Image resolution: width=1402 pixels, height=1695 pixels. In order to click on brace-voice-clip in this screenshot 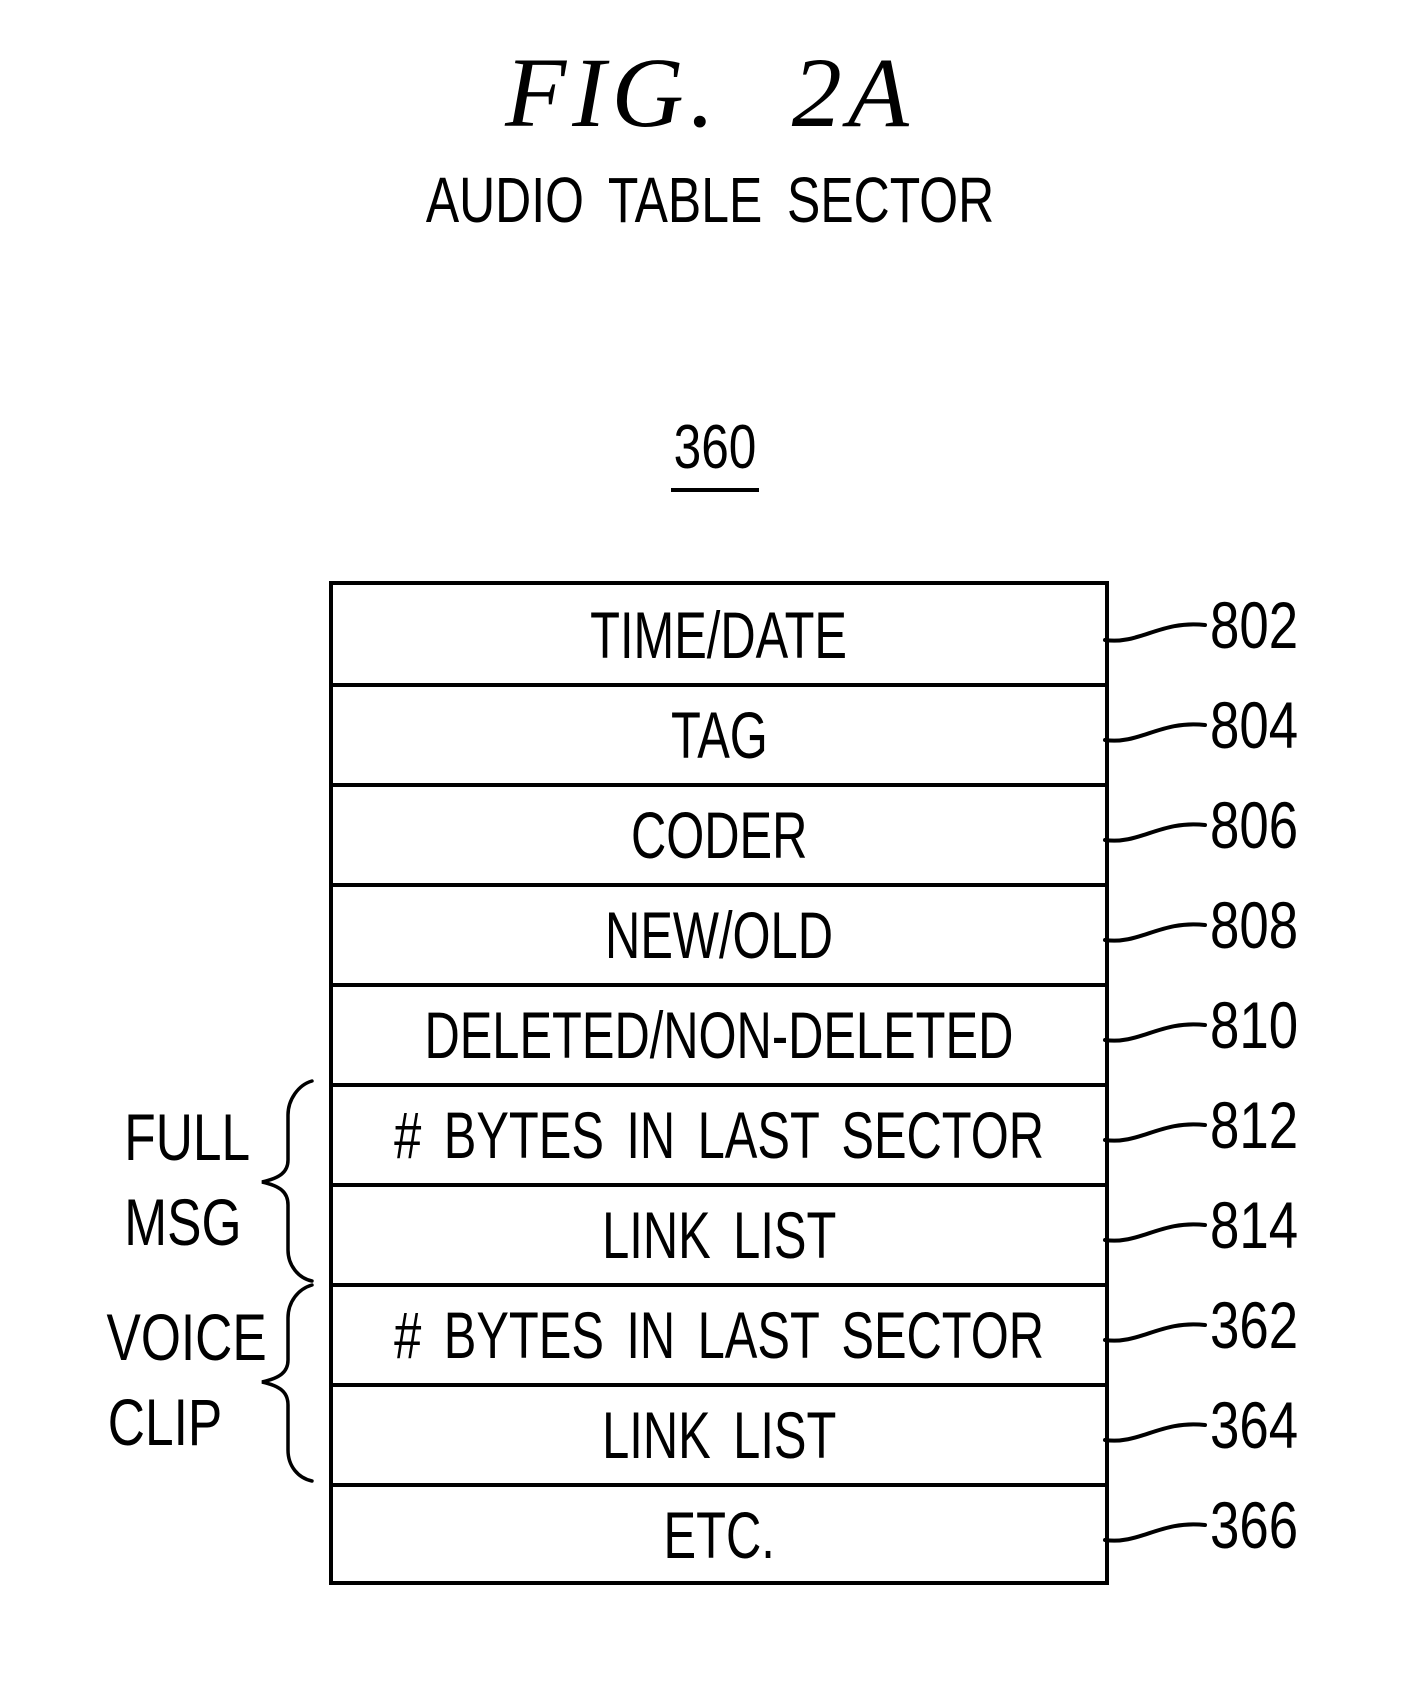, I will do `click(287, 1383)`.